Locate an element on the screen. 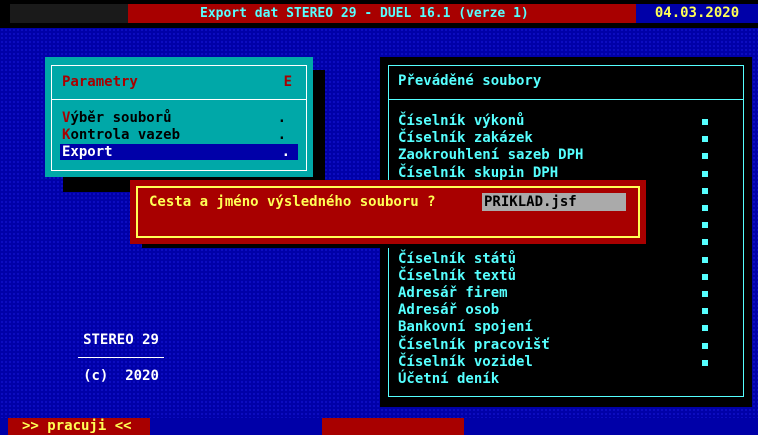  status-bar: >> pracuji << is located at coordinates (379, 426).